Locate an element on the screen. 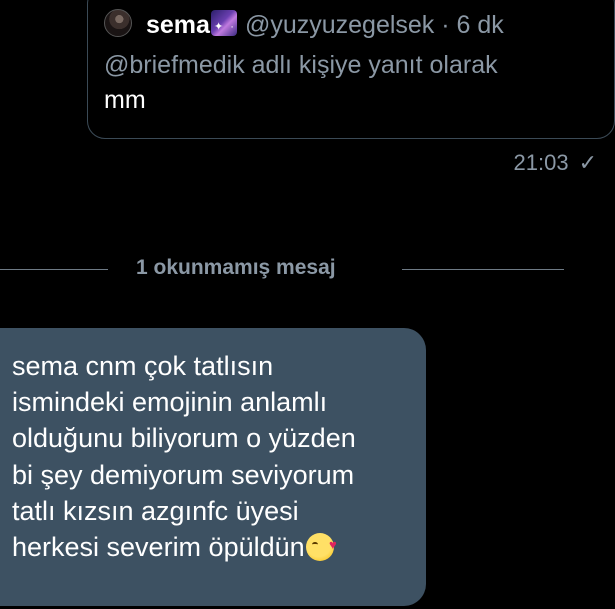 The width and height of the screenshot is (615, 609). author-handle-time: @yuzyuzegelsek · 6 dk is located at coordinates (374, 25).